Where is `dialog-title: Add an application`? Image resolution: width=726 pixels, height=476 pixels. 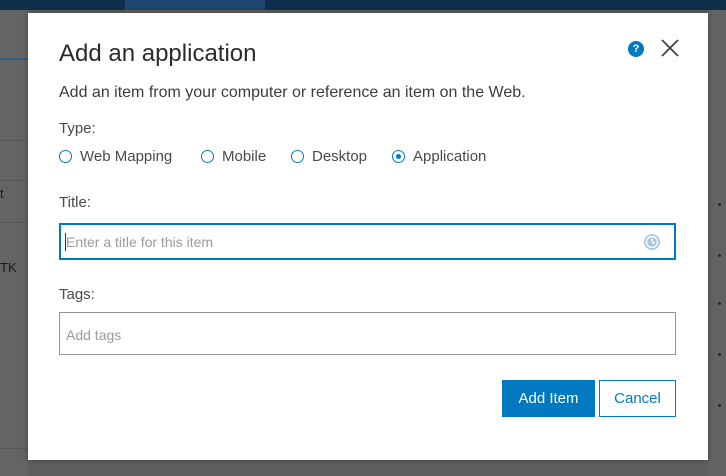 dialog-title: Add an application is located at coordinates (158, 53).